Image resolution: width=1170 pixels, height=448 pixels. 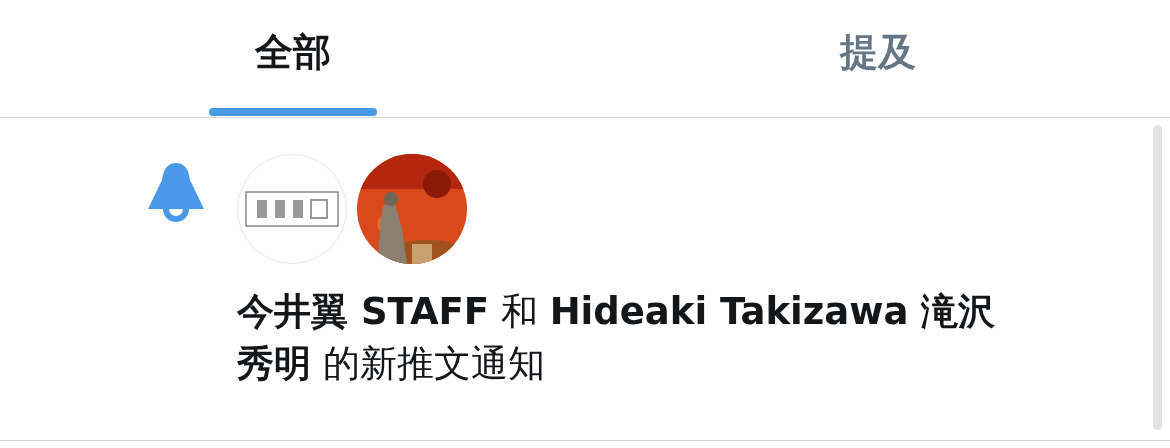 I want to click on tab: 提及, so click(x=878, y=58).